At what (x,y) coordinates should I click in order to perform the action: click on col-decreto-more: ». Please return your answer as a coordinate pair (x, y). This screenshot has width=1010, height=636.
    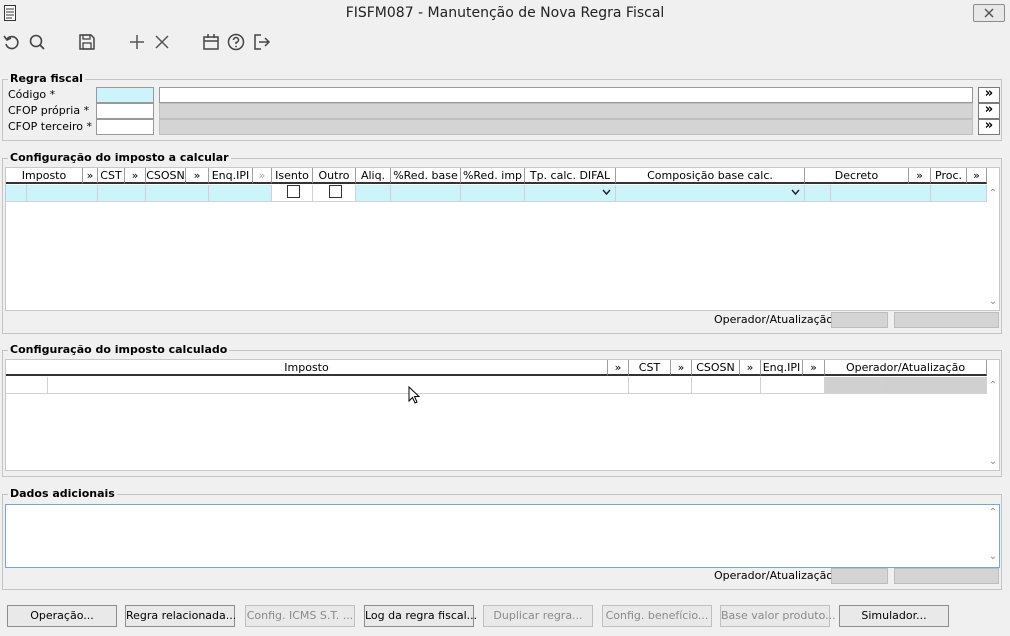
    Looking at the image, I should click on (920, 176).